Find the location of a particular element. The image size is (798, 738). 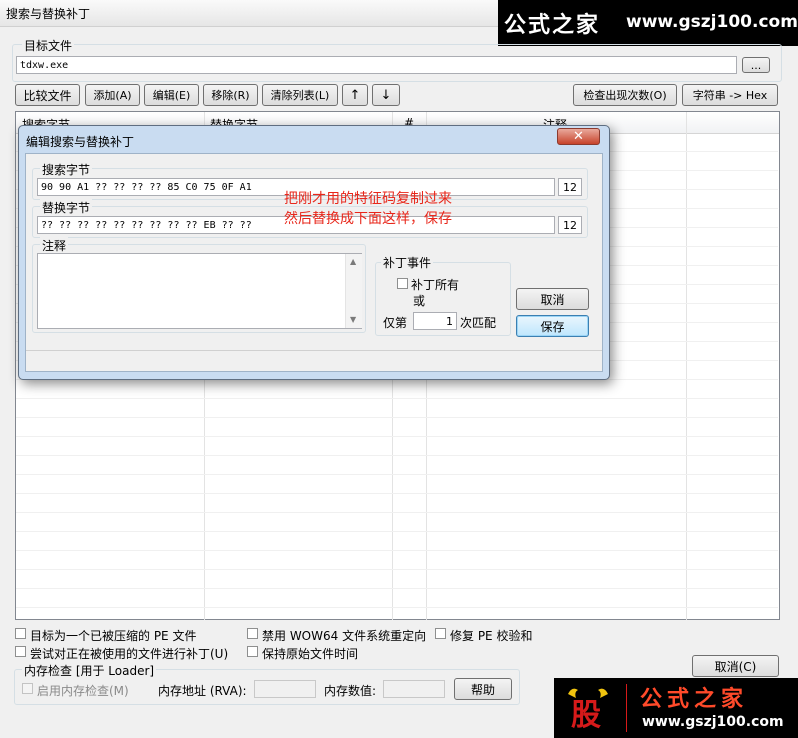

watermark-bottom: 股 公式之家 www.gszj100.com is located at coordinates (676, 708).